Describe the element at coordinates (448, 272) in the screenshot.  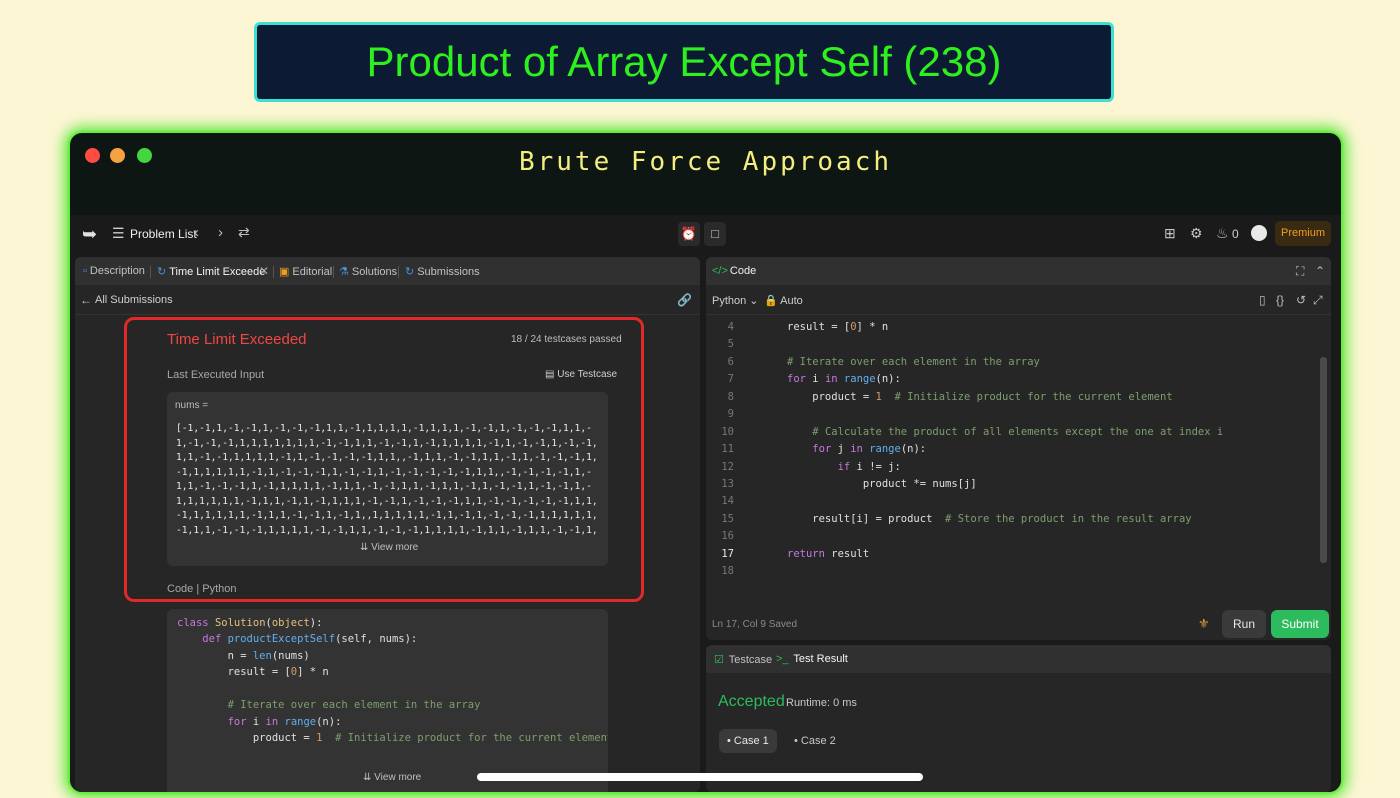
I see `tab-submissions-label: Submissions` at that location.